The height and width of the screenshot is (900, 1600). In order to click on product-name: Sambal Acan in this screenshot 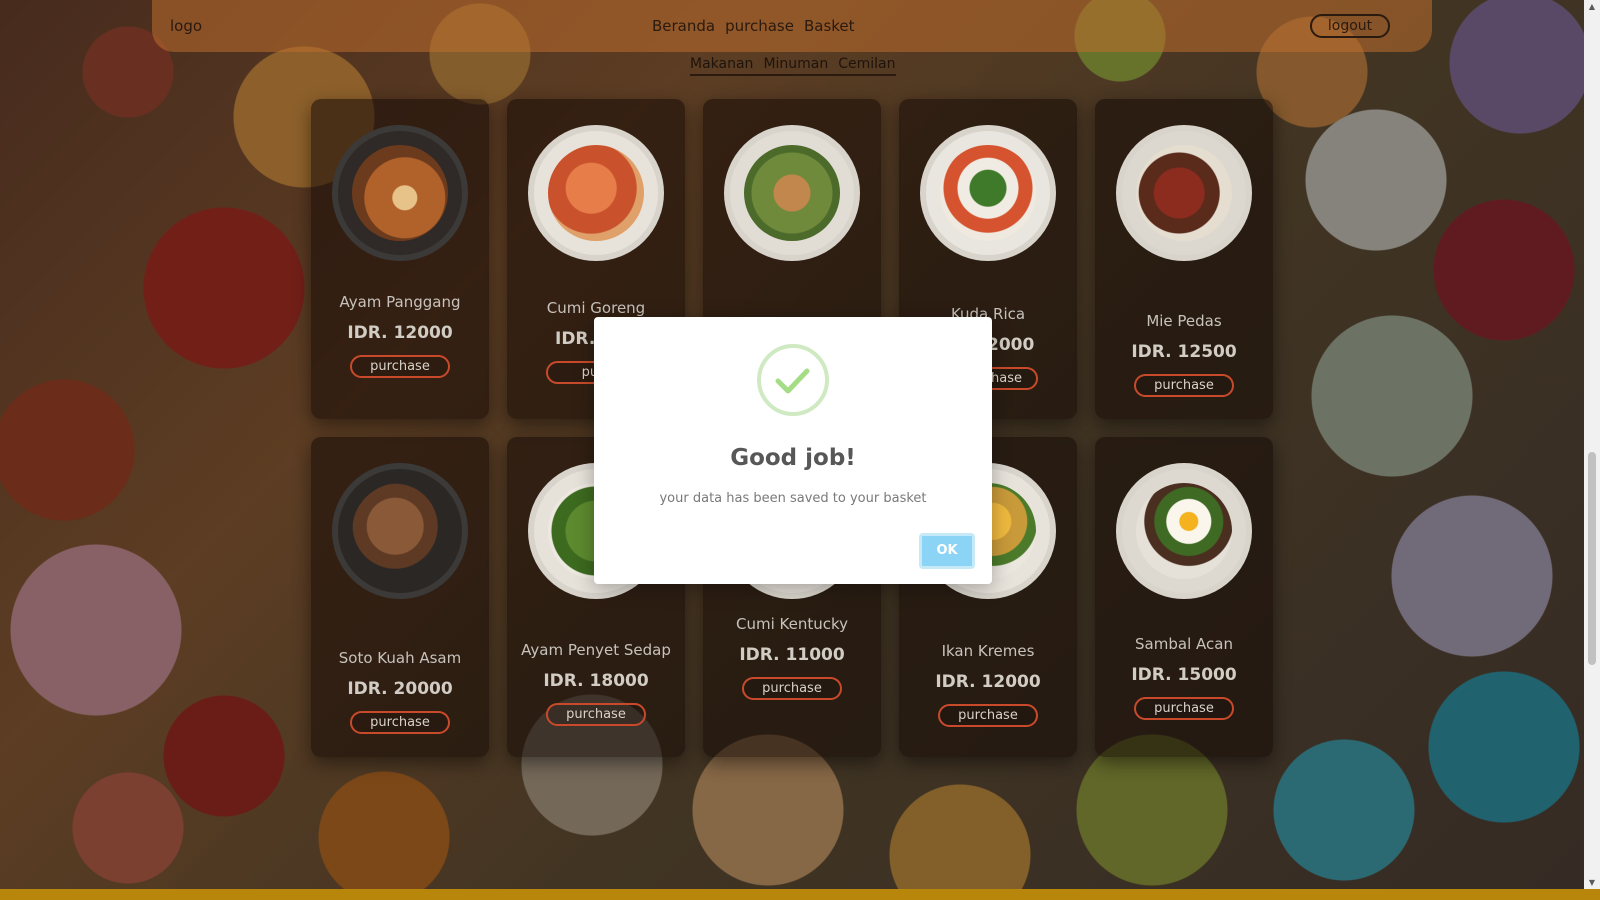, I will do `click(1184, 644)`.